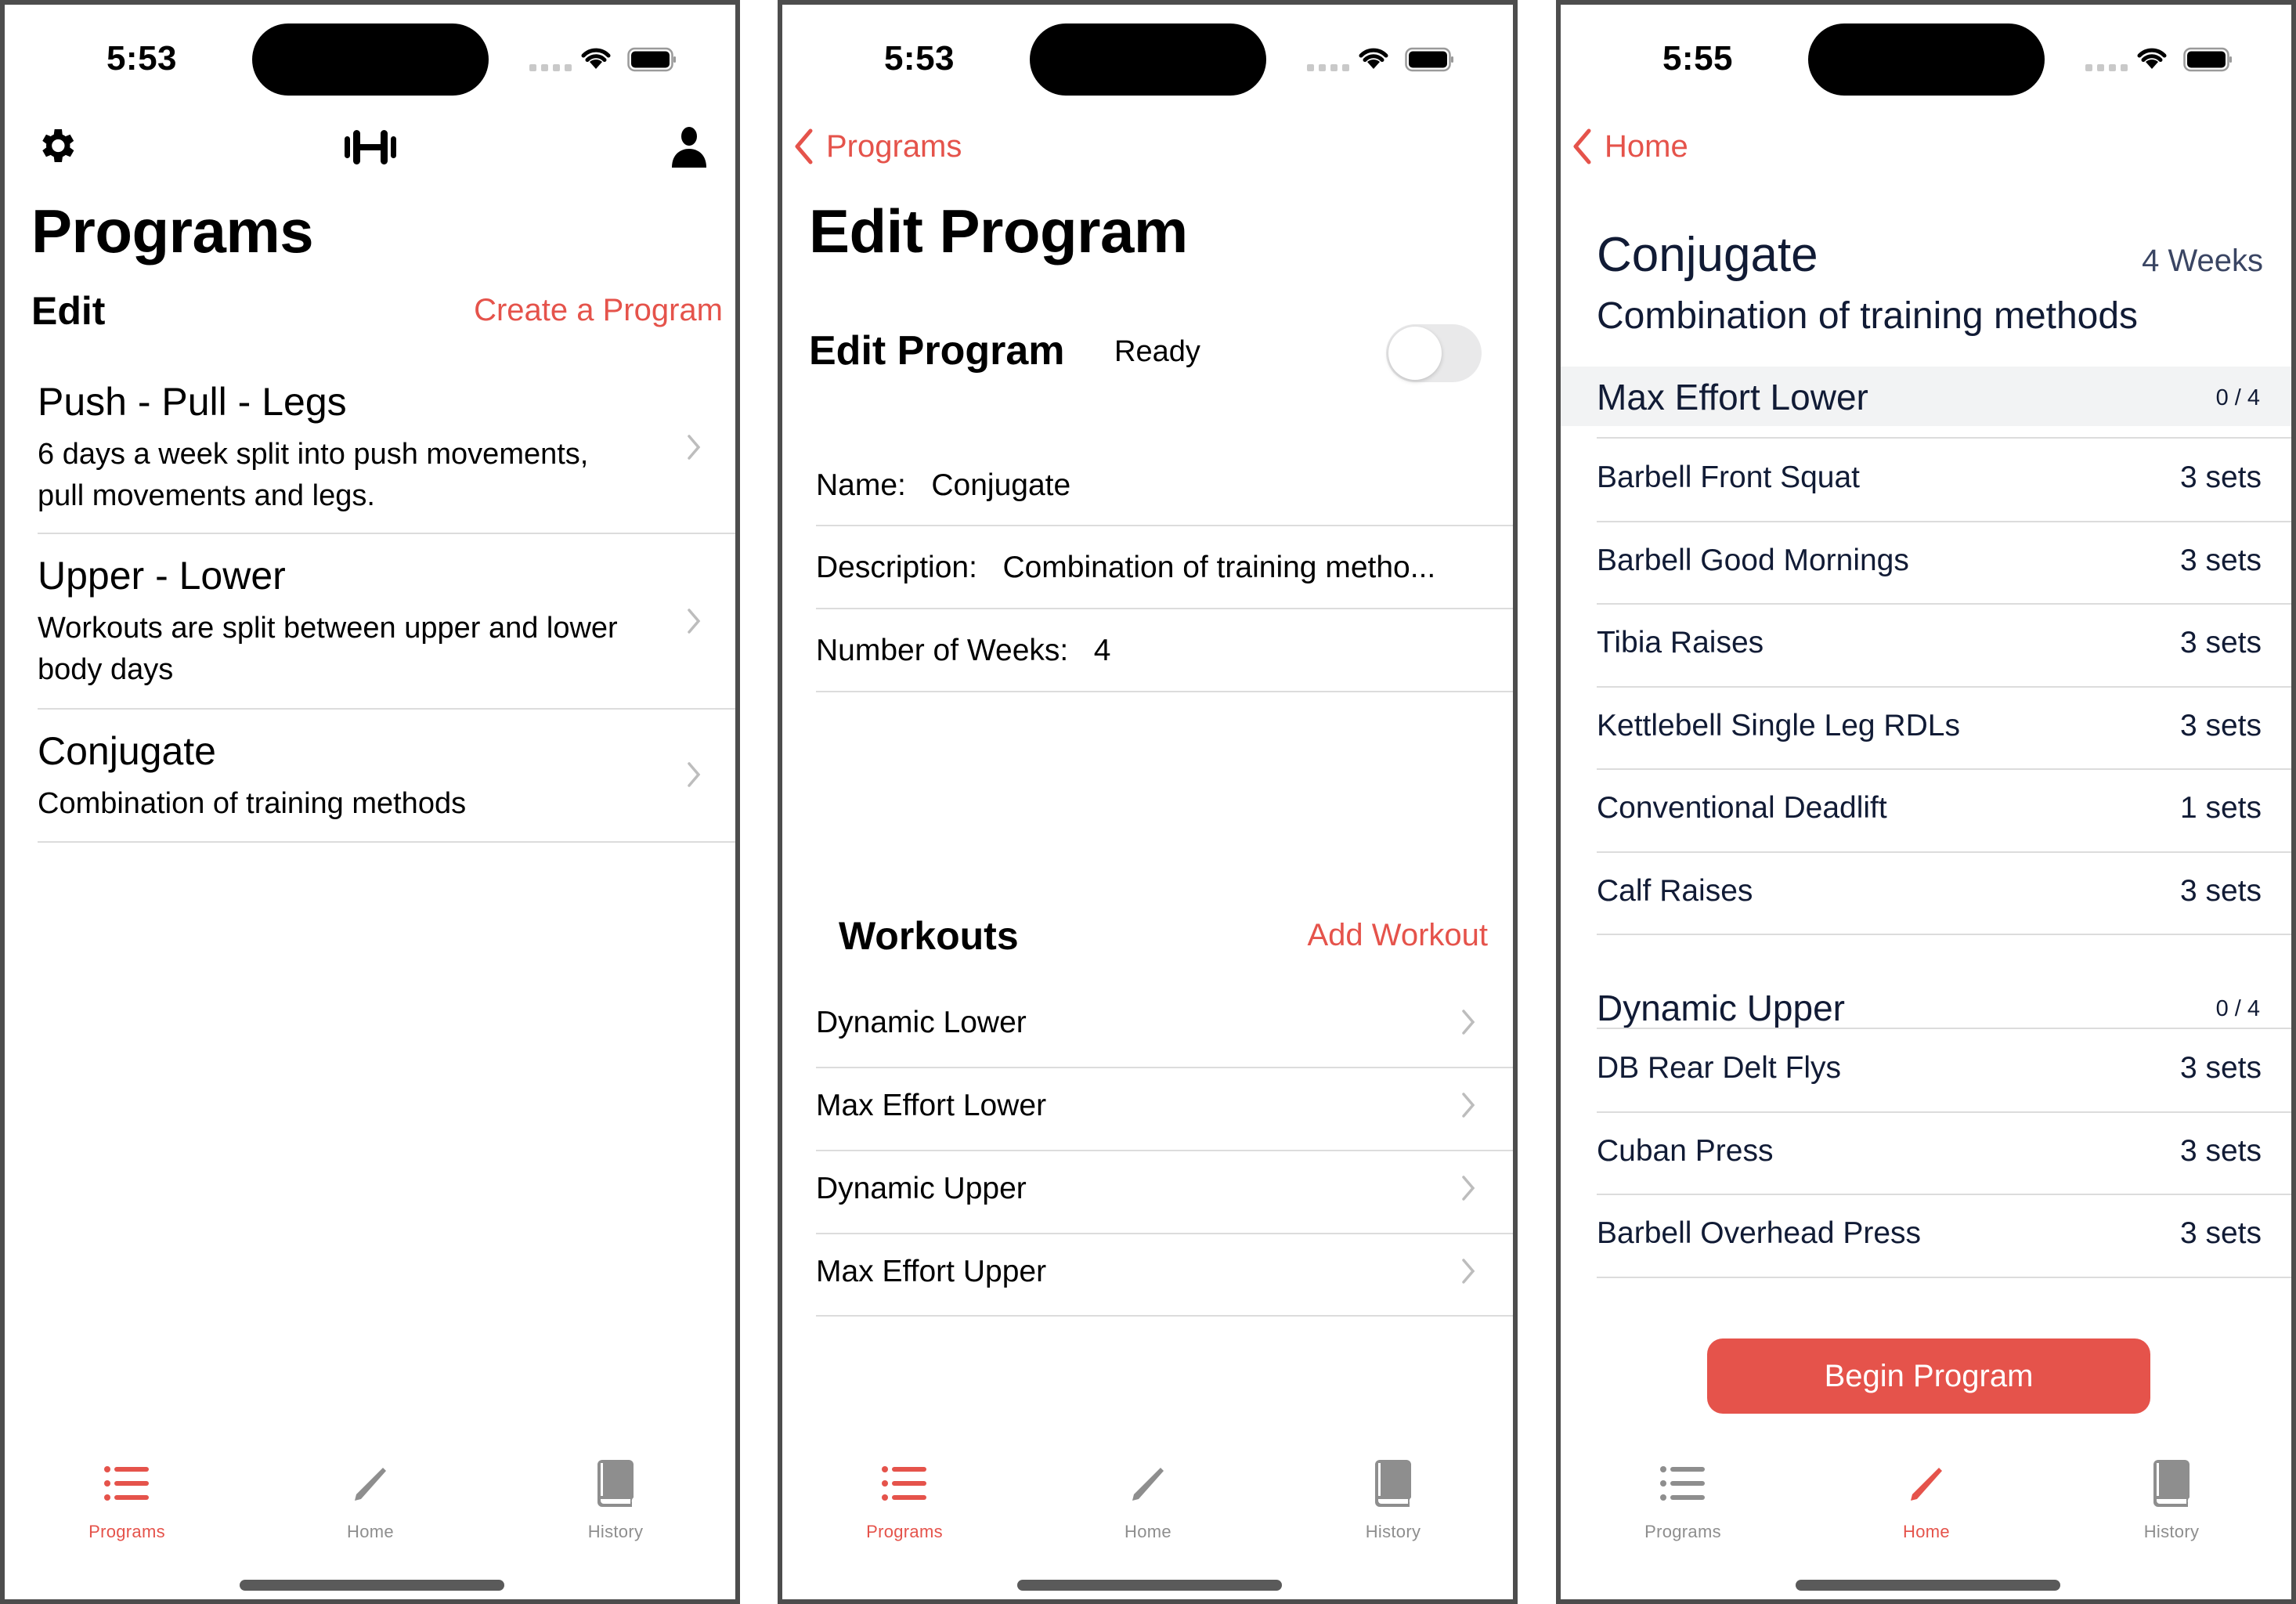 The width and height of the screenshot is (2296, 1604). What do you see at coordinates (1147, 1273) in the screenshot?
I see `workout-list-item: Max Effort Upper` at bounding box center [1147, 1273].